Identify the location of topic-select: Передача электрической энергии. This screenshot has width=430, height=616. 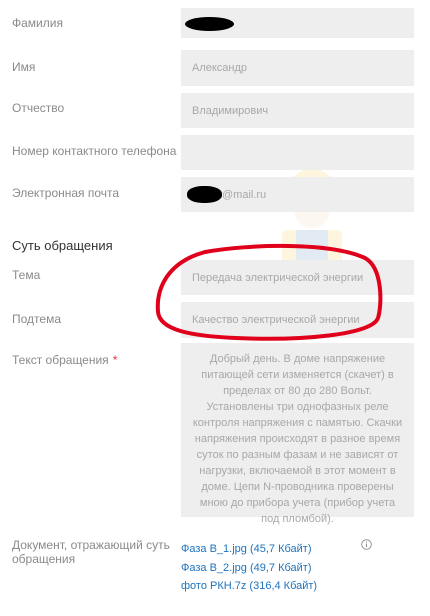
(297, 277).